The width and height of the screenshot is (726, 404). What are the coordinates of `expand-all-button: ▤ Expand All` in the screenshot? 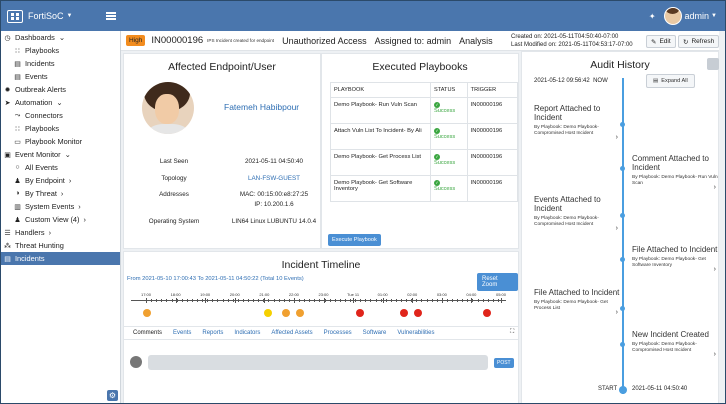 It's located at (670, 81).